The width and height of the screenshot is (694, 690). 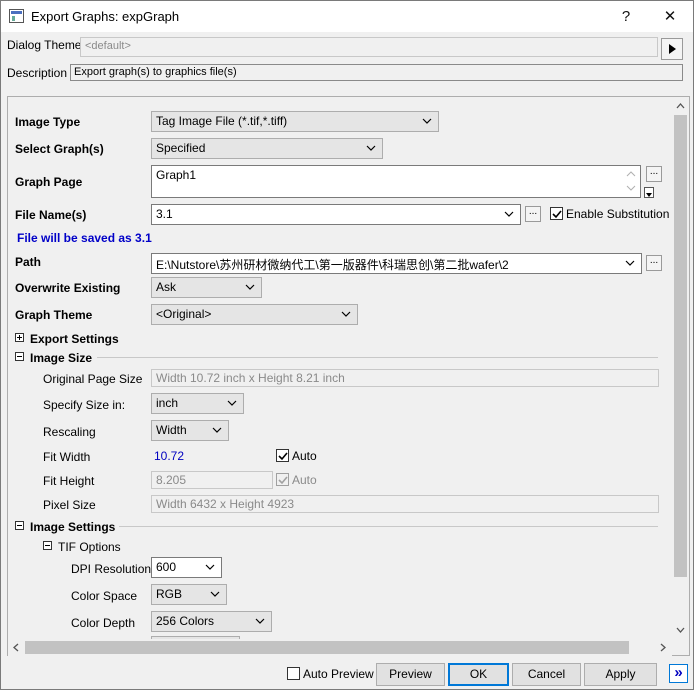 I want to click on apply-button: Apply, so click(x=620, y=674).